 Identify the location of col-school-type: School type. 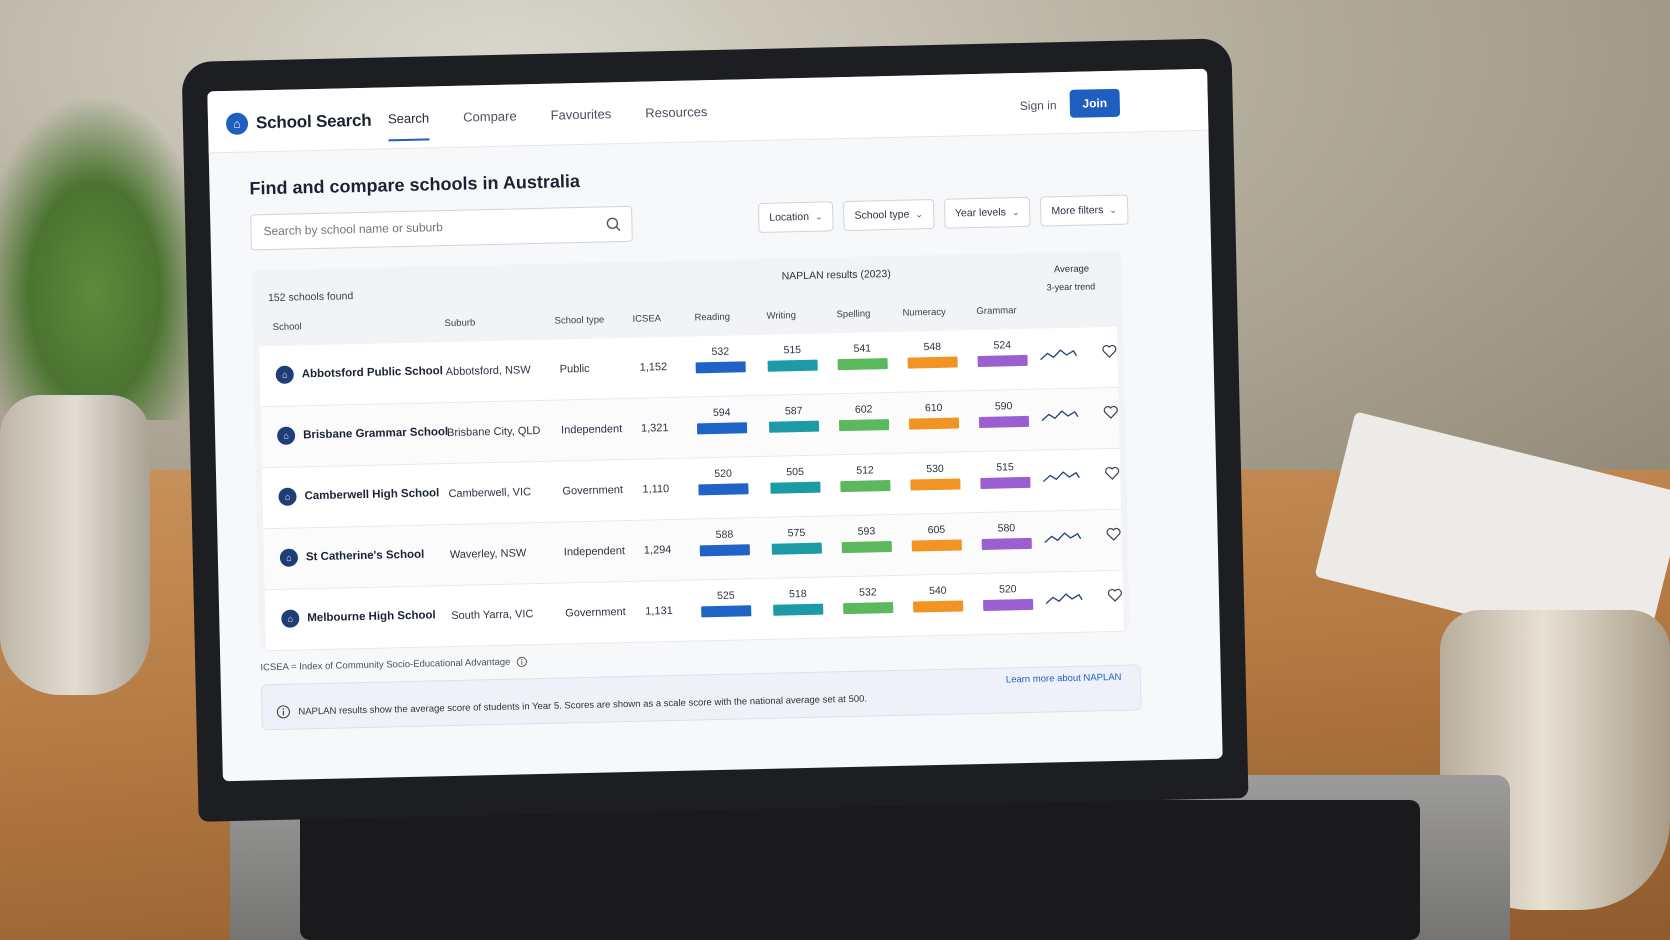
(579, 320).